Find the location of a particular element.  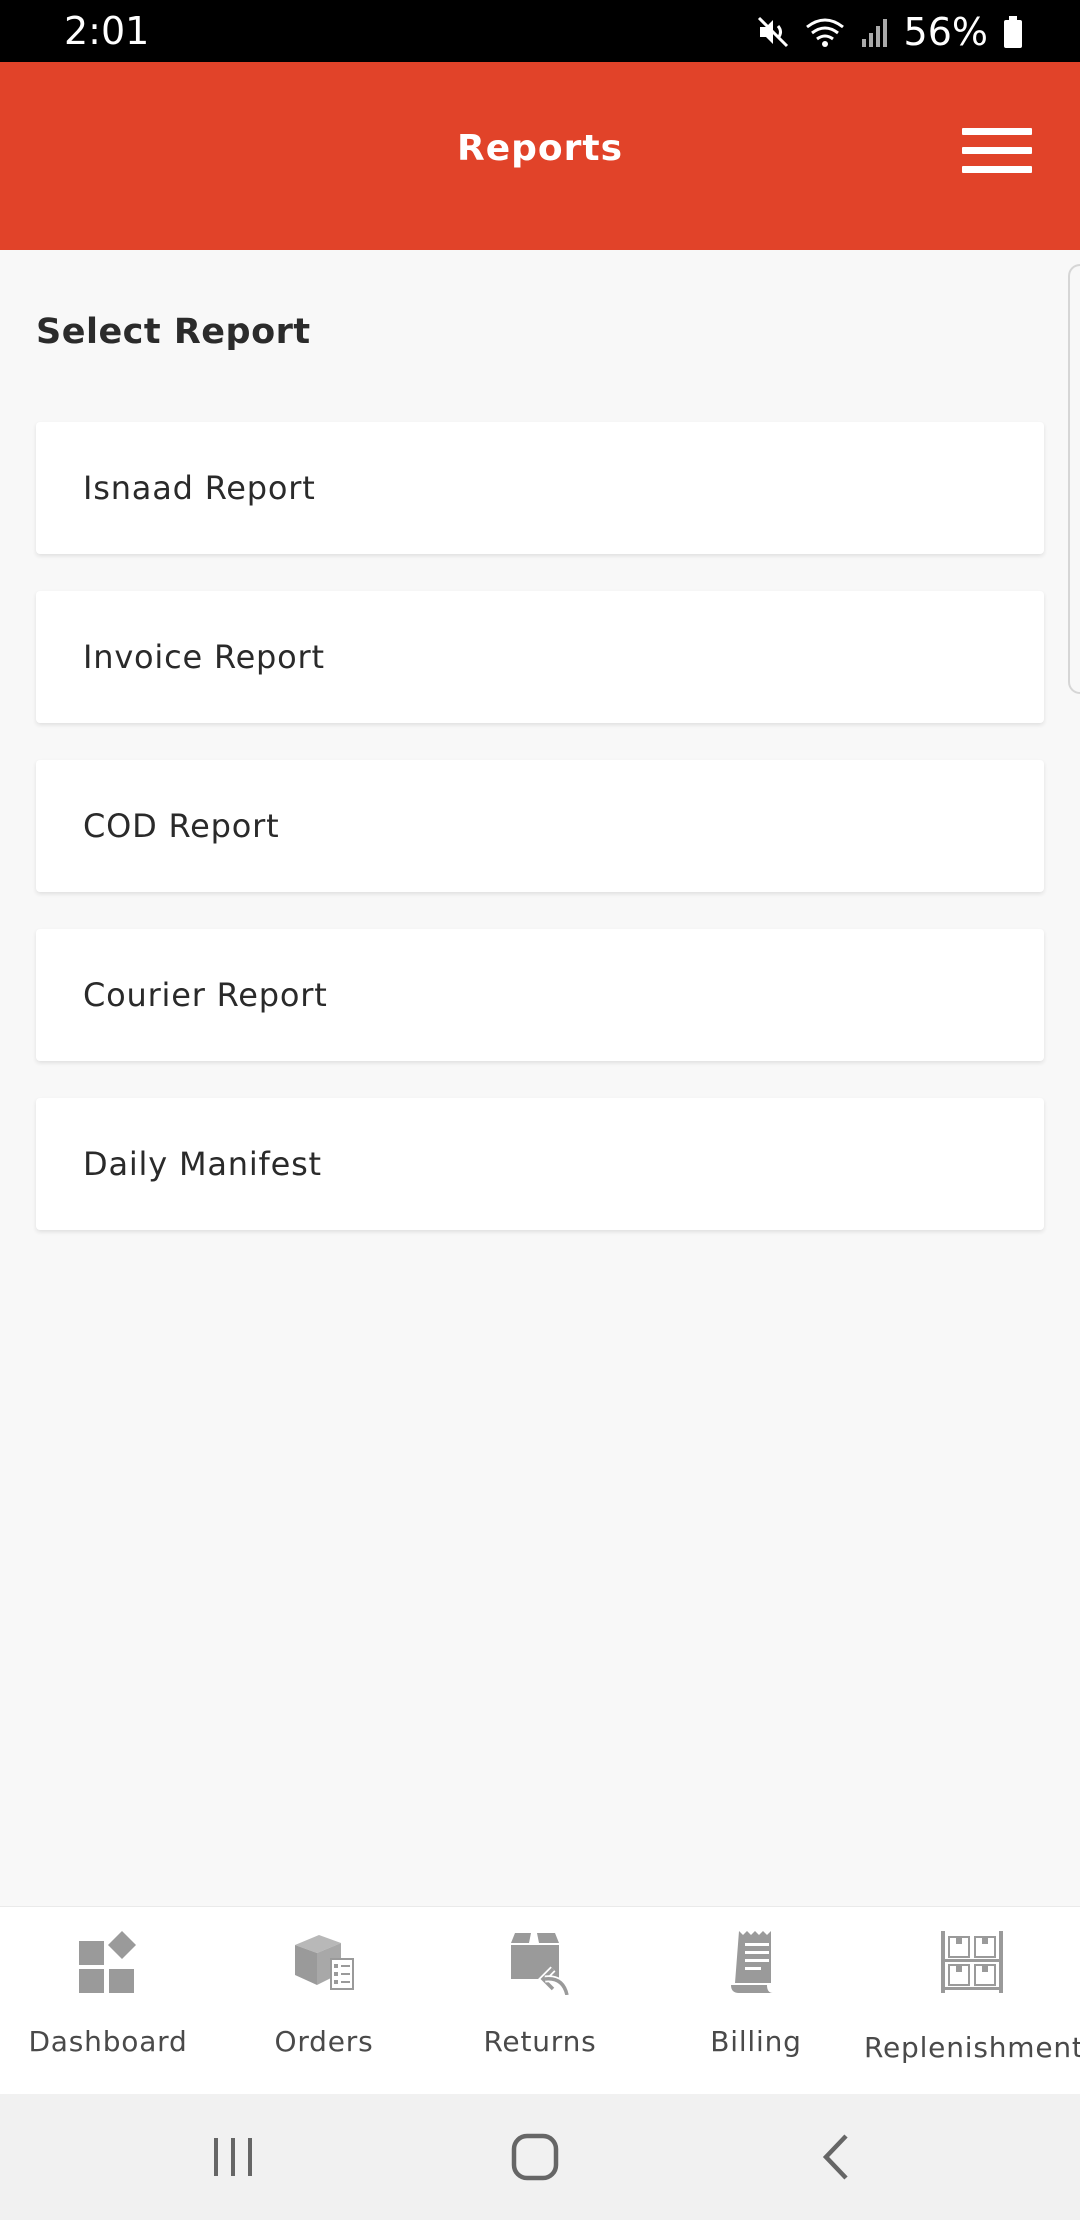

app-bar: Reports is located at coordinates (540, 156).